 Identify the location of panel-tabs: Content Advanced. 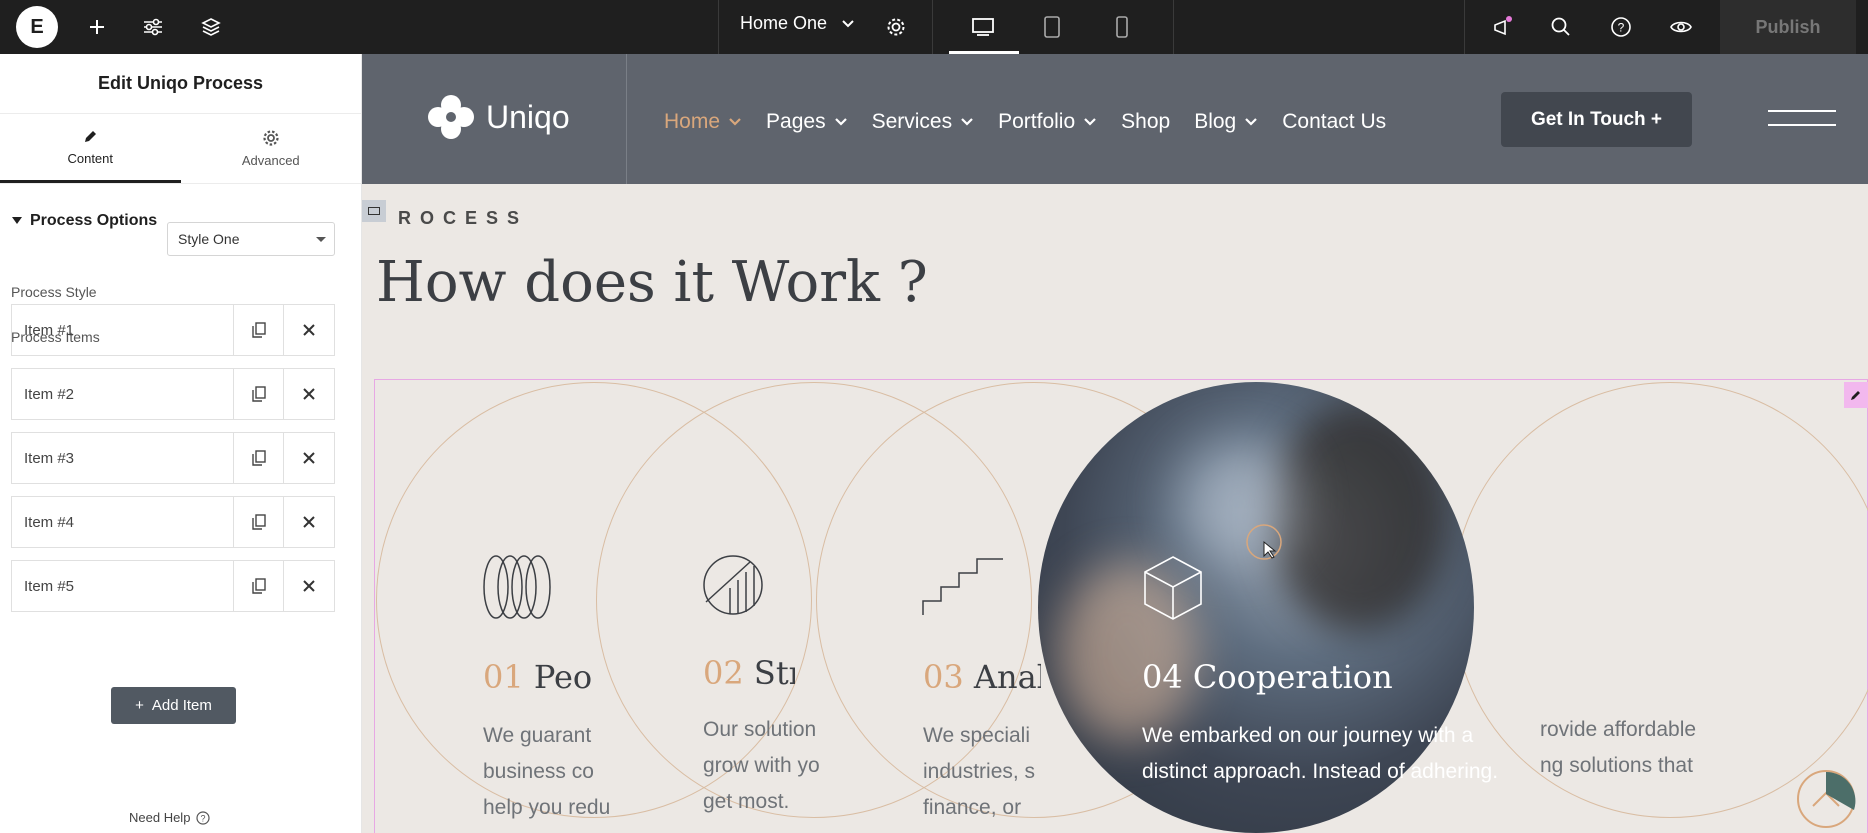
(180, 149).